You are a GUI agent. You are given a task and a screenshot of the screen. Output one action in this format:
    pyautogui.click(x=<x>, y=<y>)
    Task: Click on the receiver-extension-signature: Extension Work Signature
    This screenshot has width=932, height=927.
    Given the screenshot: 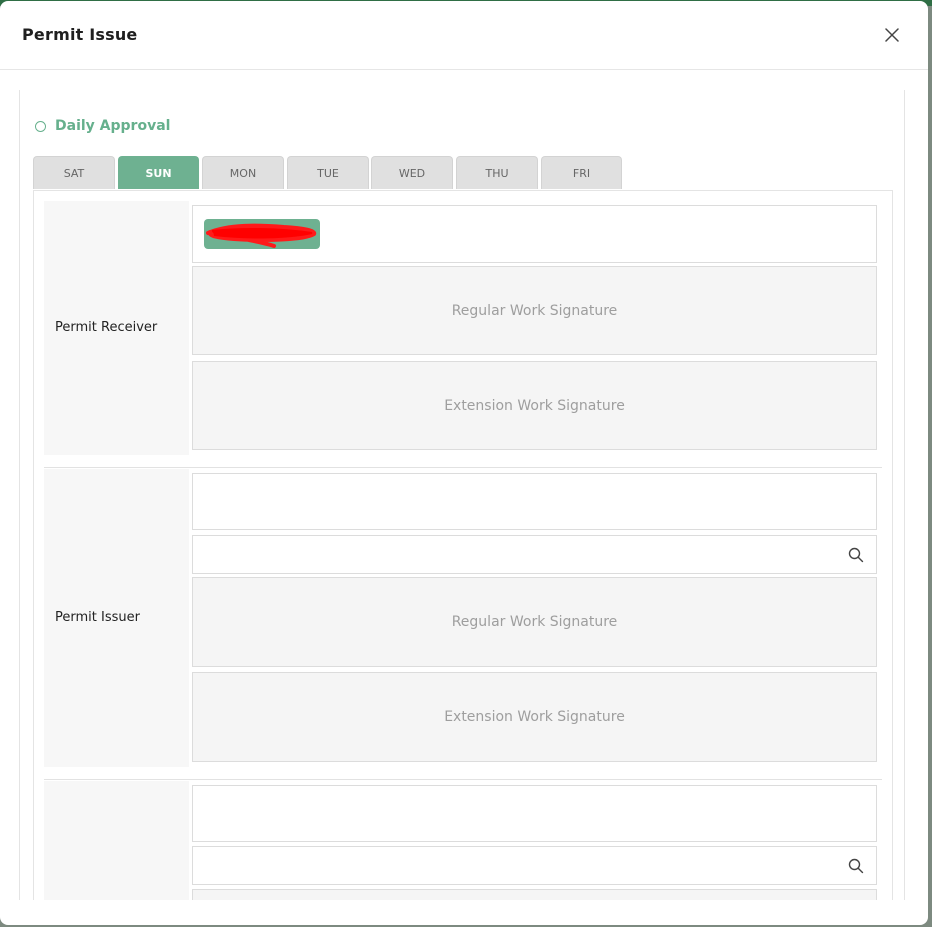 What is the action you would take?
    pyautogui.click(x=534, y=405)
    